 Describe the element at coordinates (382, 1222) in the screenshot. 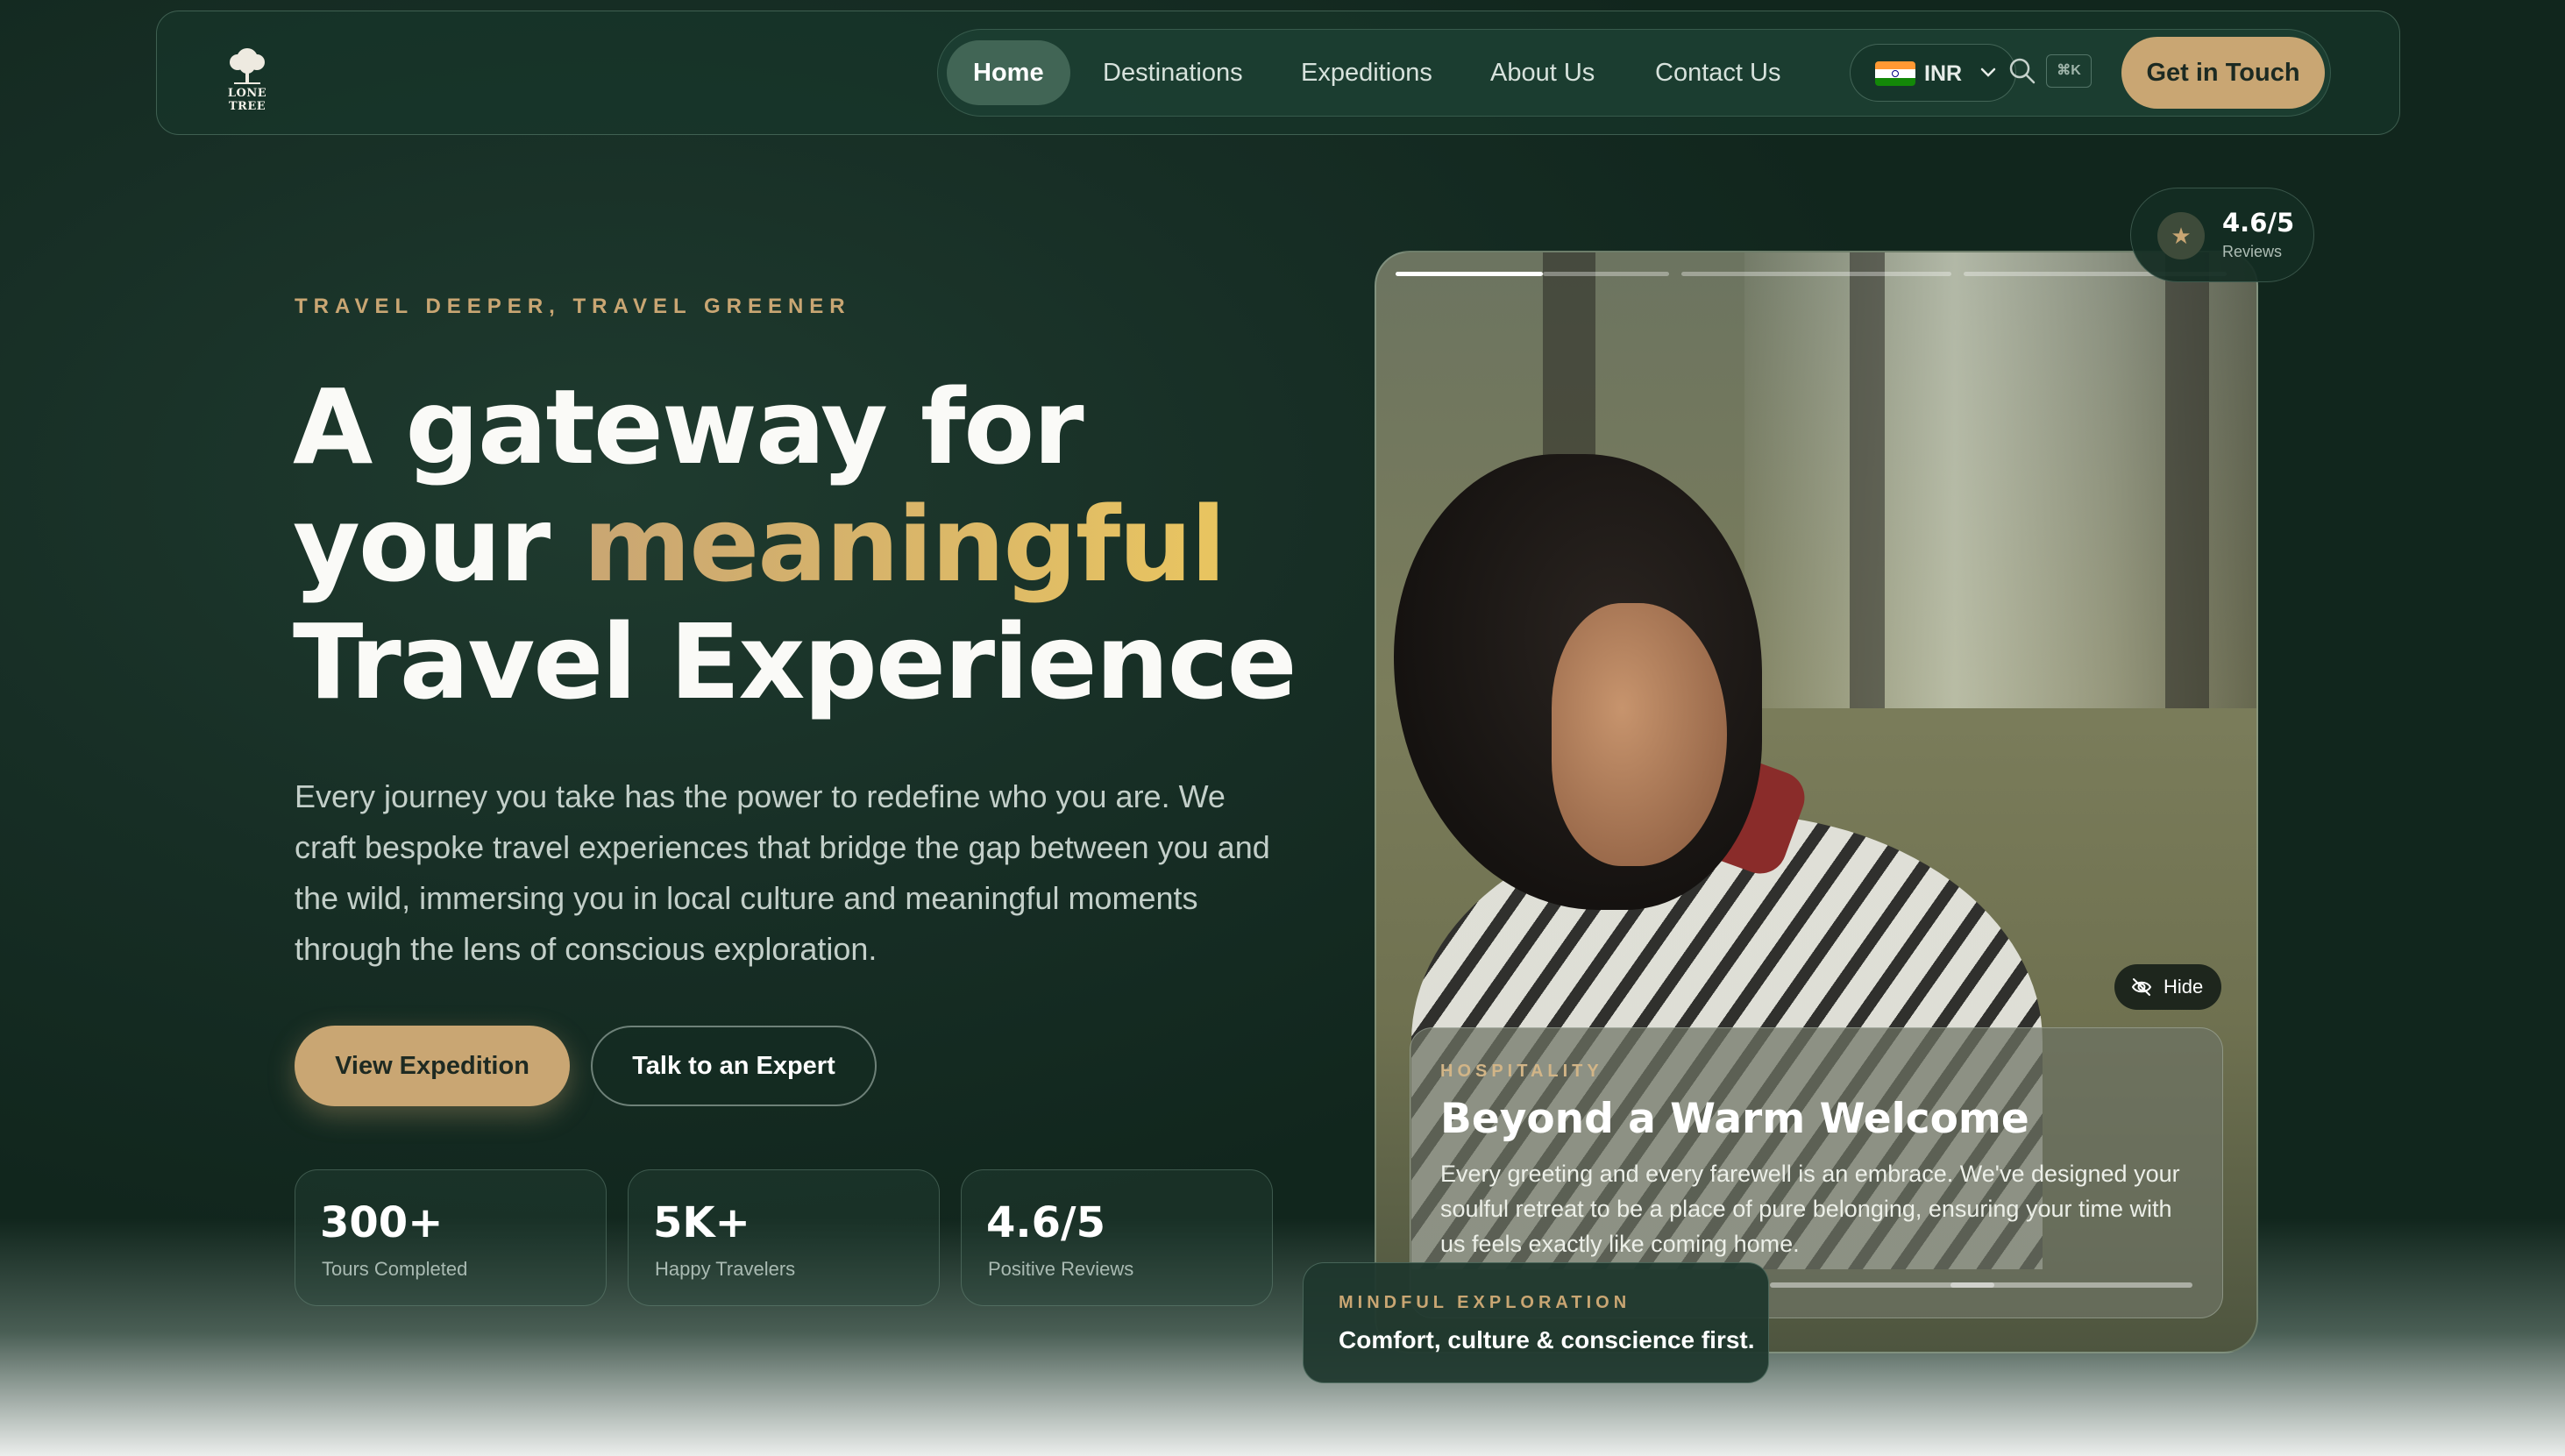

I see `stat-value: 300+` at that location.